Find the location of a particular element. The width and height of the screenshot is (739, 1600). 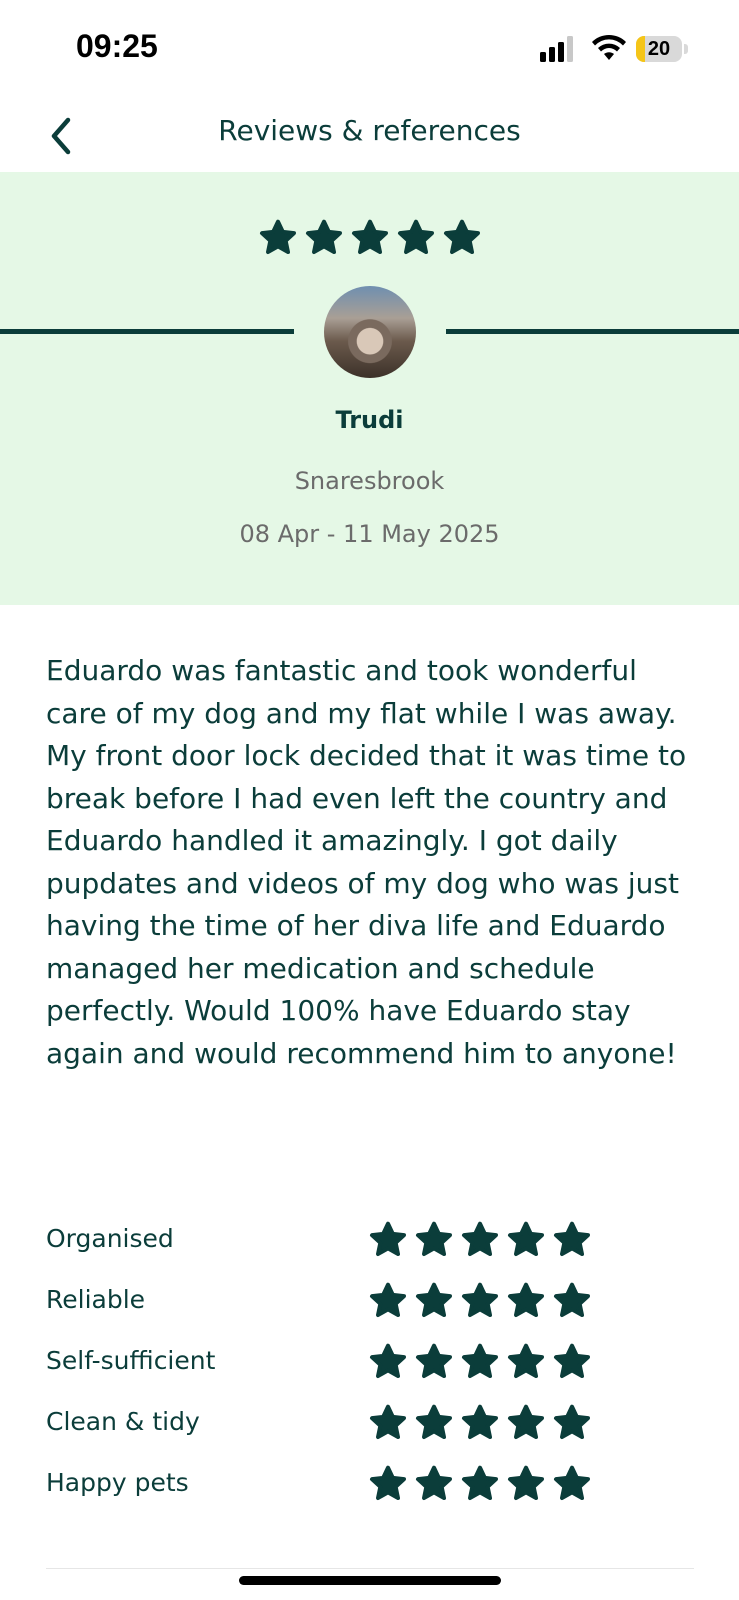

rating-label: Self-sufficient is located at coordinates (131, 1360).